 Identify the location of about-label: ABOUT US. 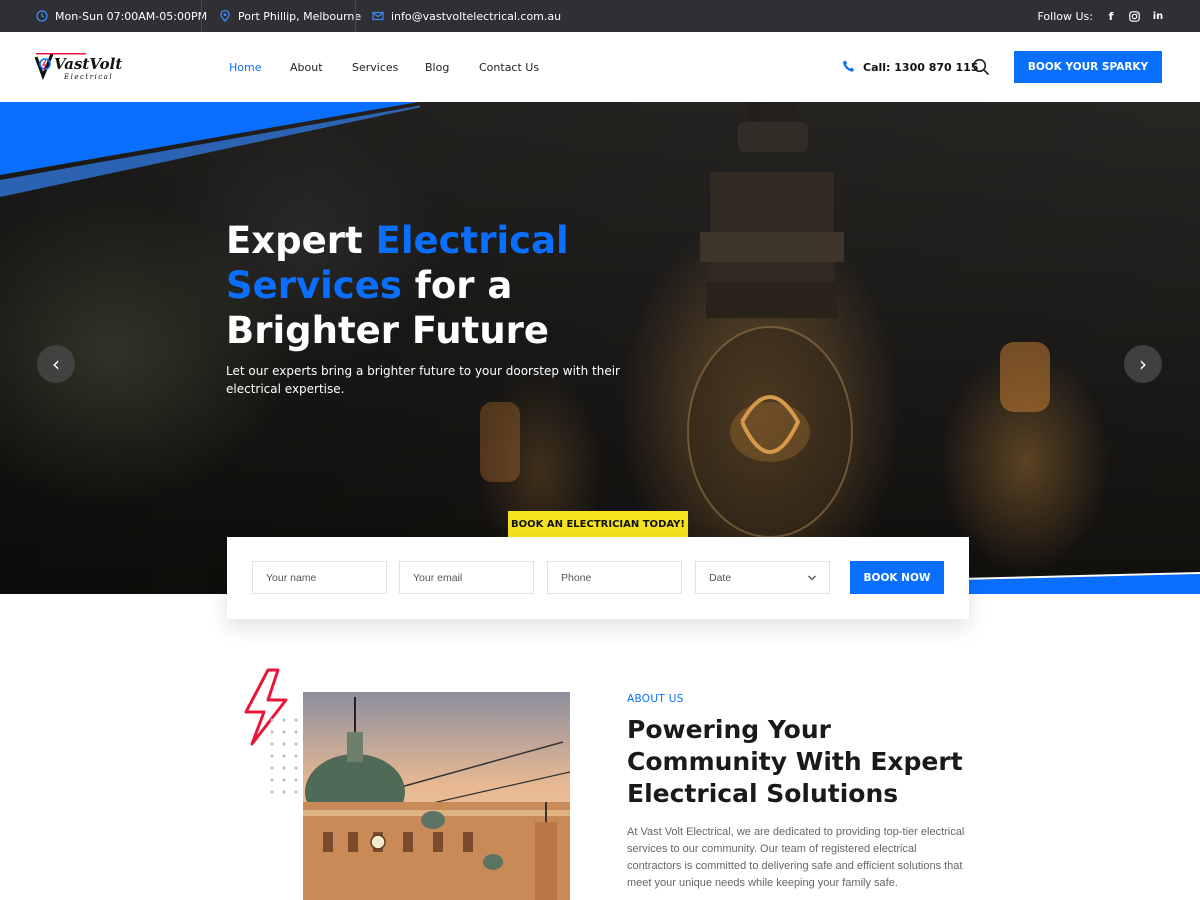
(655, 699).